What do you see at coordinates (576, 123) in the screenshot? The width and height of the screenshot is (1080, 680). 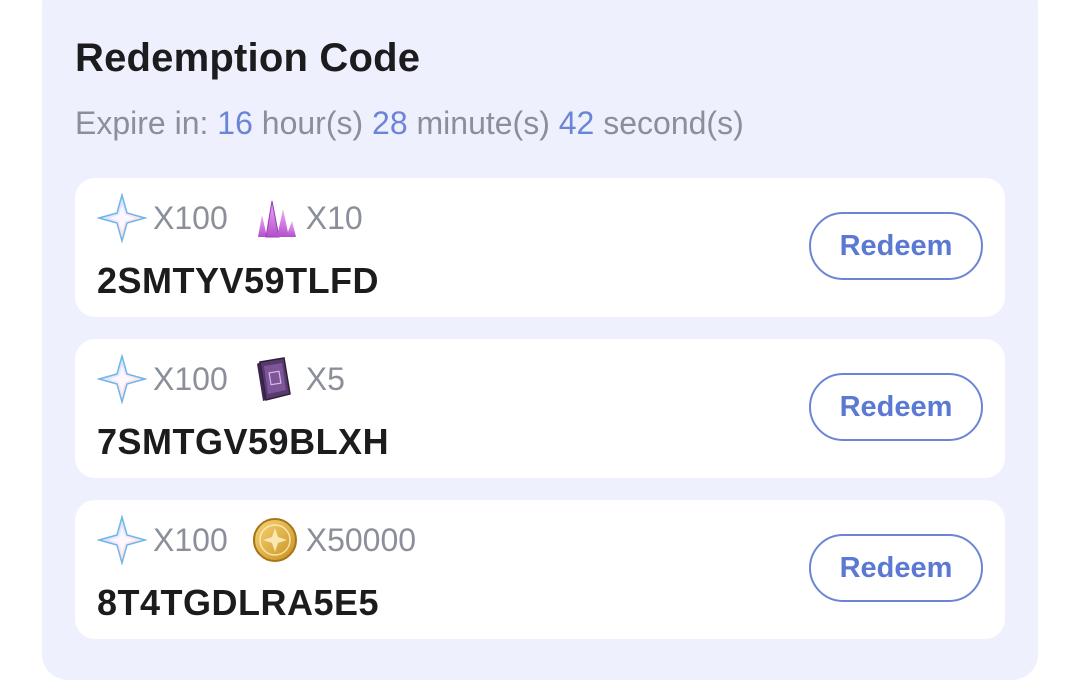 I see `seconds-value: 42` at bounding box center [576, 123].